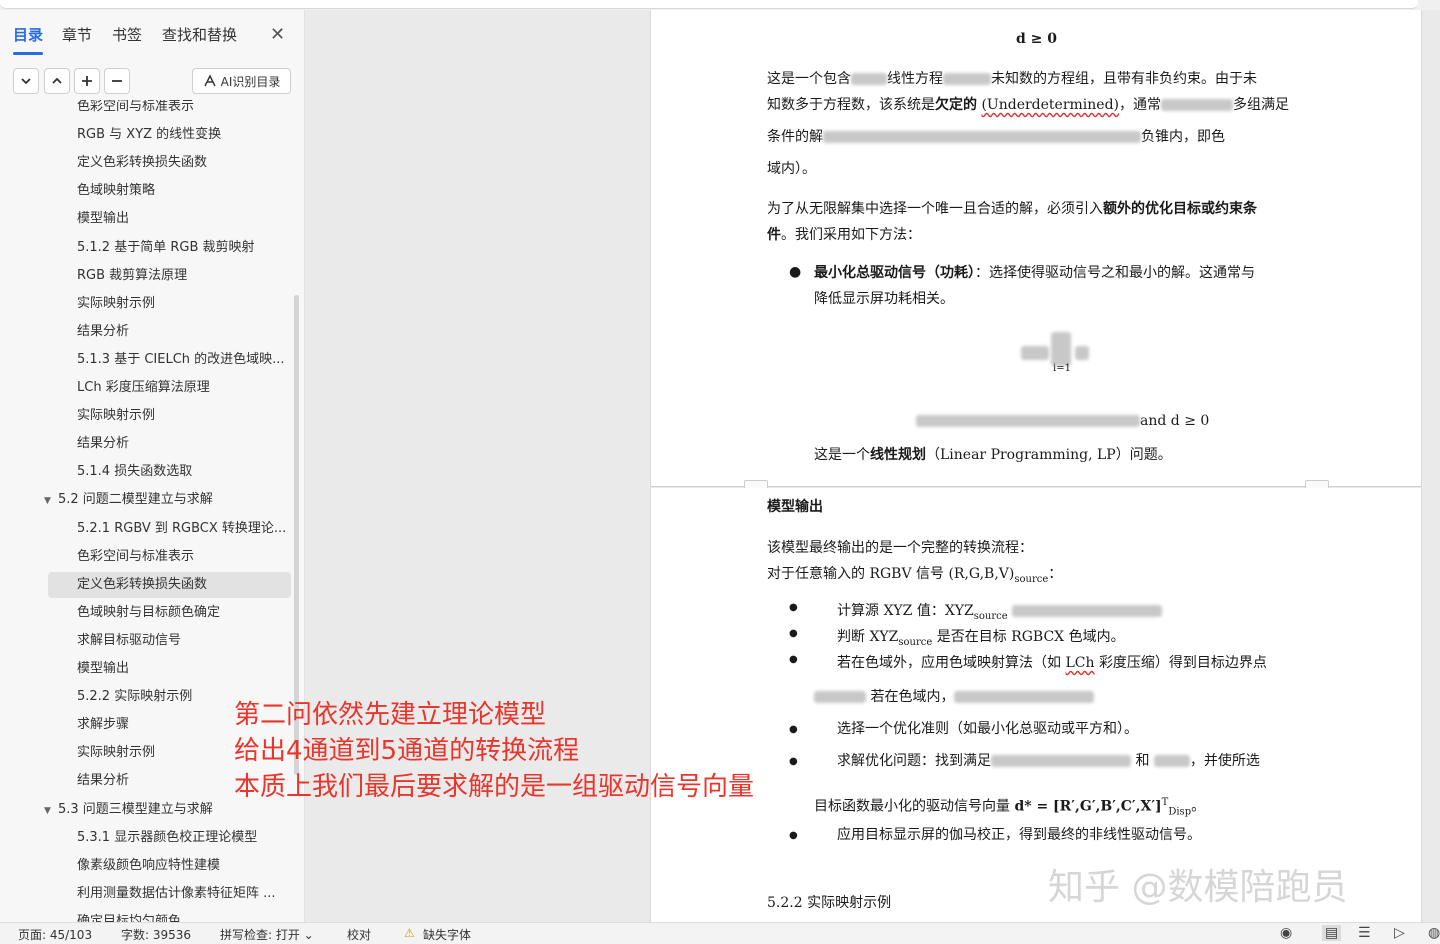 The height and width of the screenshot is (944, 1440). What do you see at coordinates (1052, 663) in the screenshot?
I see `bullet-text: 若在色域外，应用色域映射算法（如 LCh 彩度压缩）得到目标边界点` at bounding box center [1052, 663].